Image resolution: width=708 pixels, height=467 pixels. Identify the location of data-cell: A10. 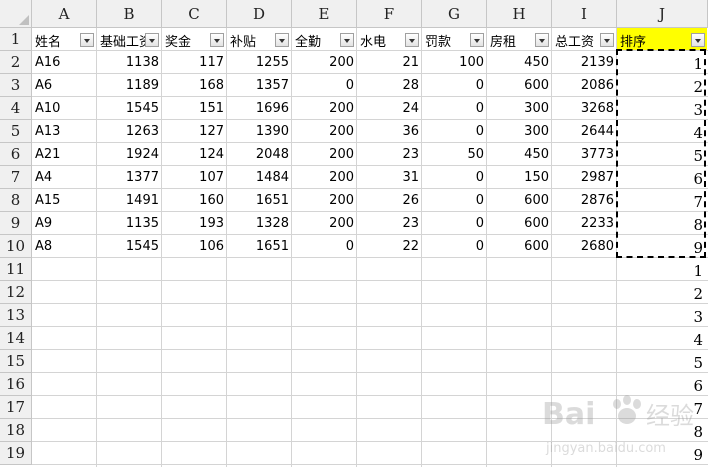
(64, 108).